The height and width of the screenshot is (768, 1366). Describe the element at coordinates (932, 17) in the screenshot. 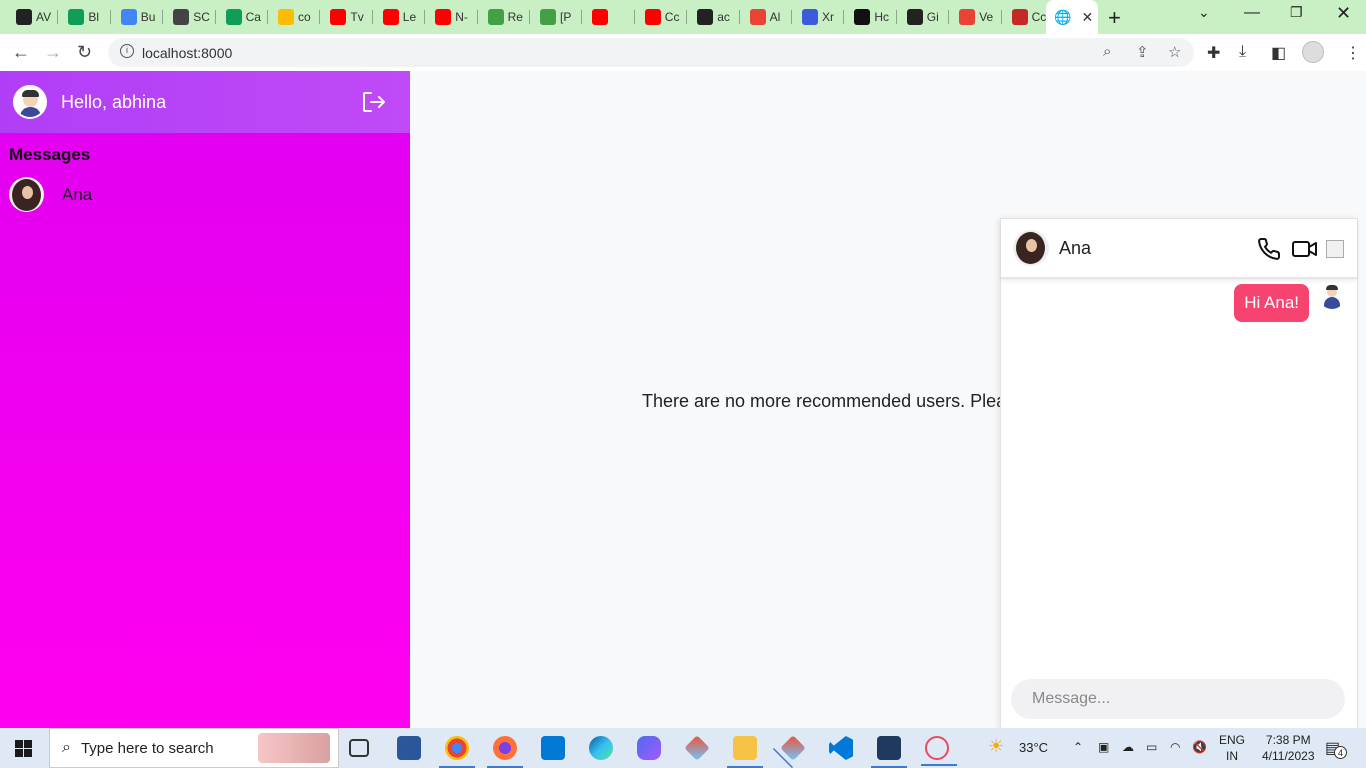

I see `tab-label: Gi` at that location.